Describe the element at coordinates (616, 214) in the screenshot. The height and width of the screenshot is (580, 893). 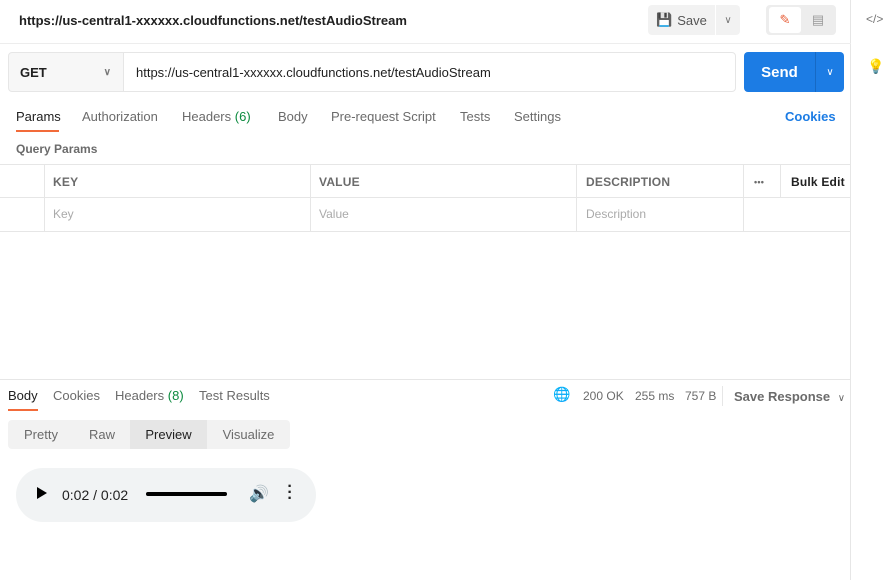
I see `description-input: Description` at that location.